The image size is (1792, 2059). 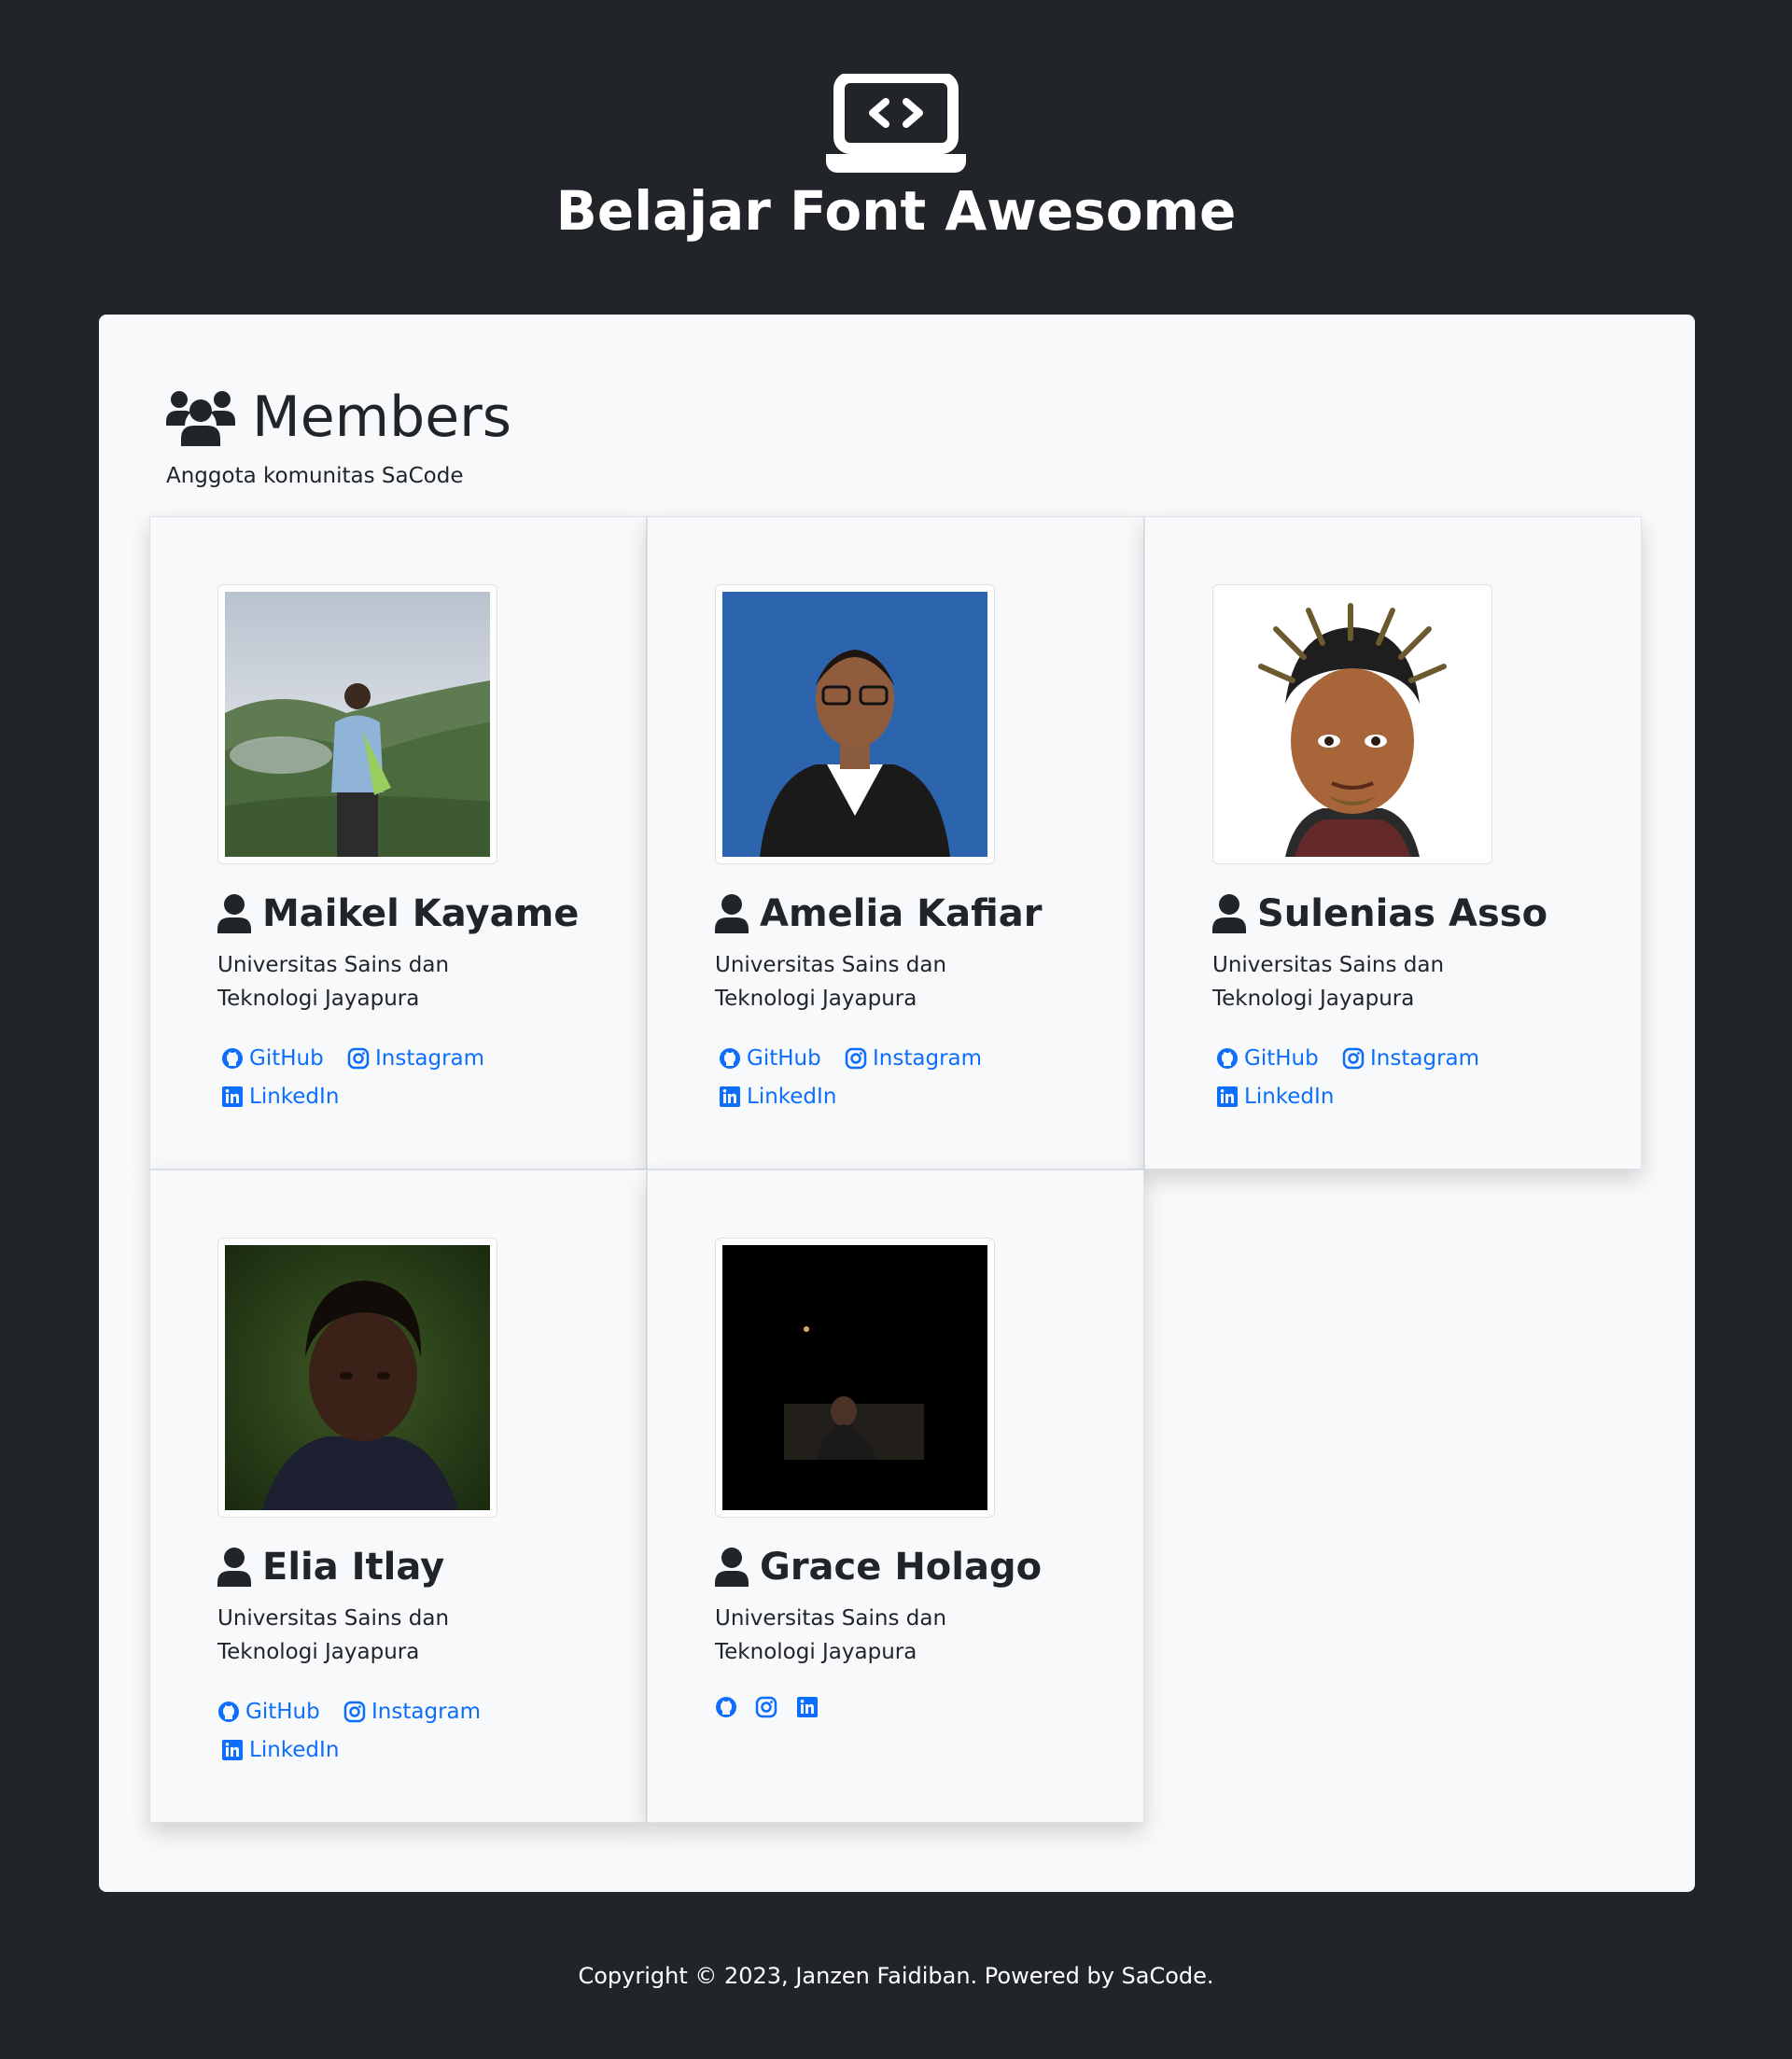 What do you see at coordinates (421, 913) in the screenshot?
I see `member-name: Maikel Kayame` at bounding box center [421, 913].